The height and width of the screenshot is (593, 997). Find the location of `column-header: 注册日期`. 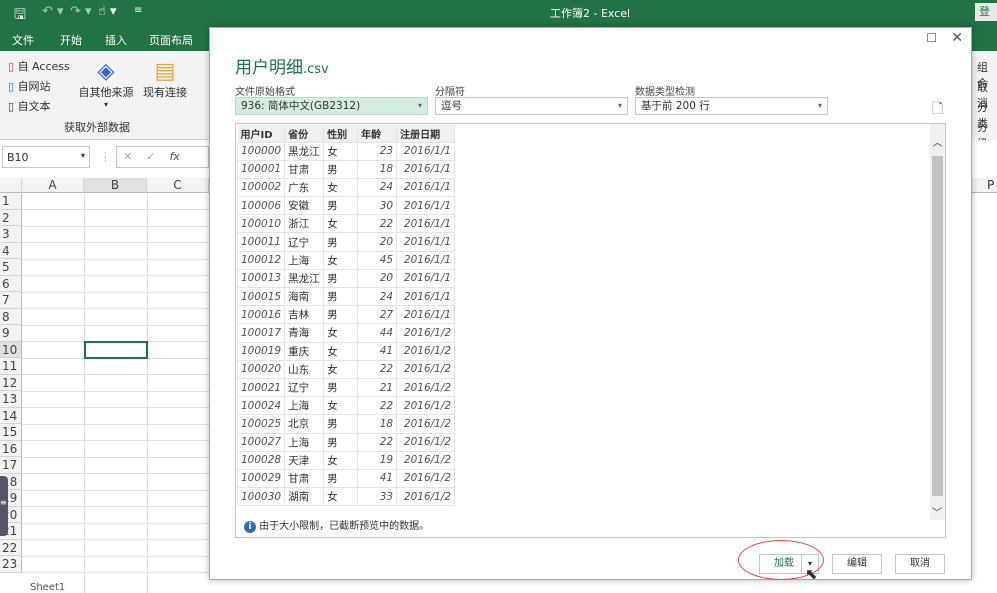

column-header: 注册日期 is located at coordinates (426, 133).